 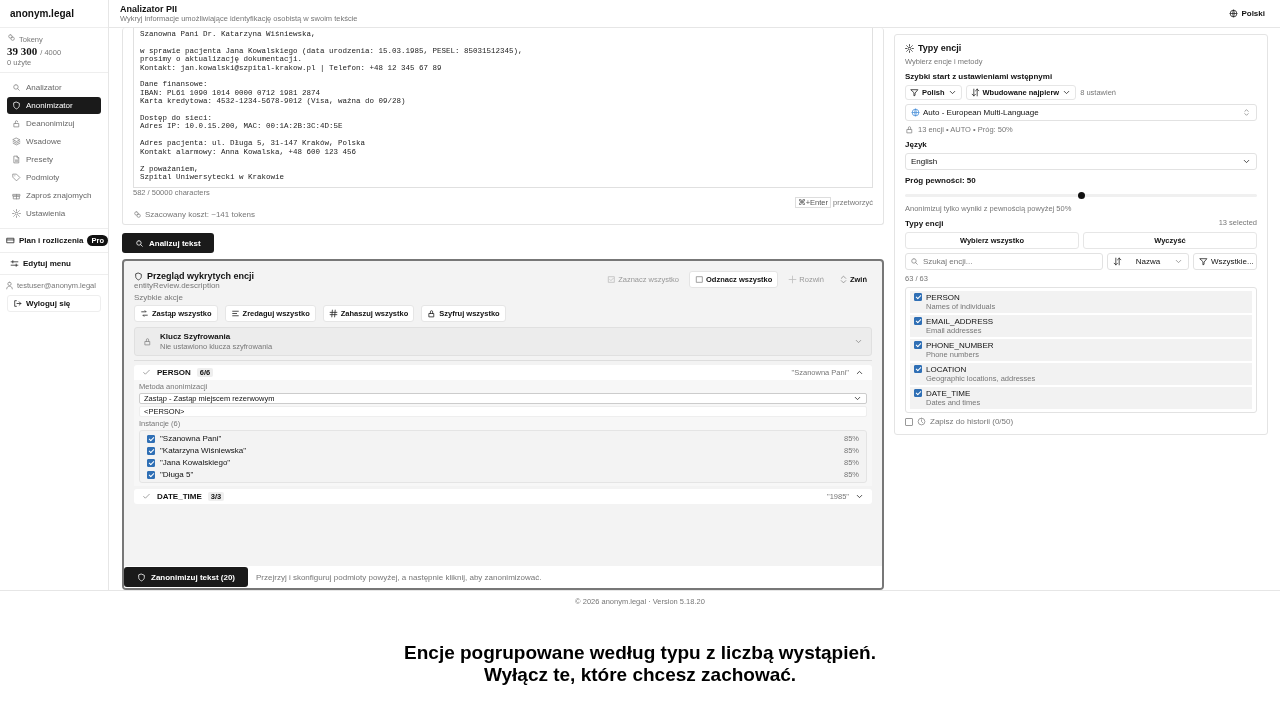 What do you see at coordinates (54, 87) in the screenshot?
I see `nav-item: Analizator` at bounding box center [54, 87].